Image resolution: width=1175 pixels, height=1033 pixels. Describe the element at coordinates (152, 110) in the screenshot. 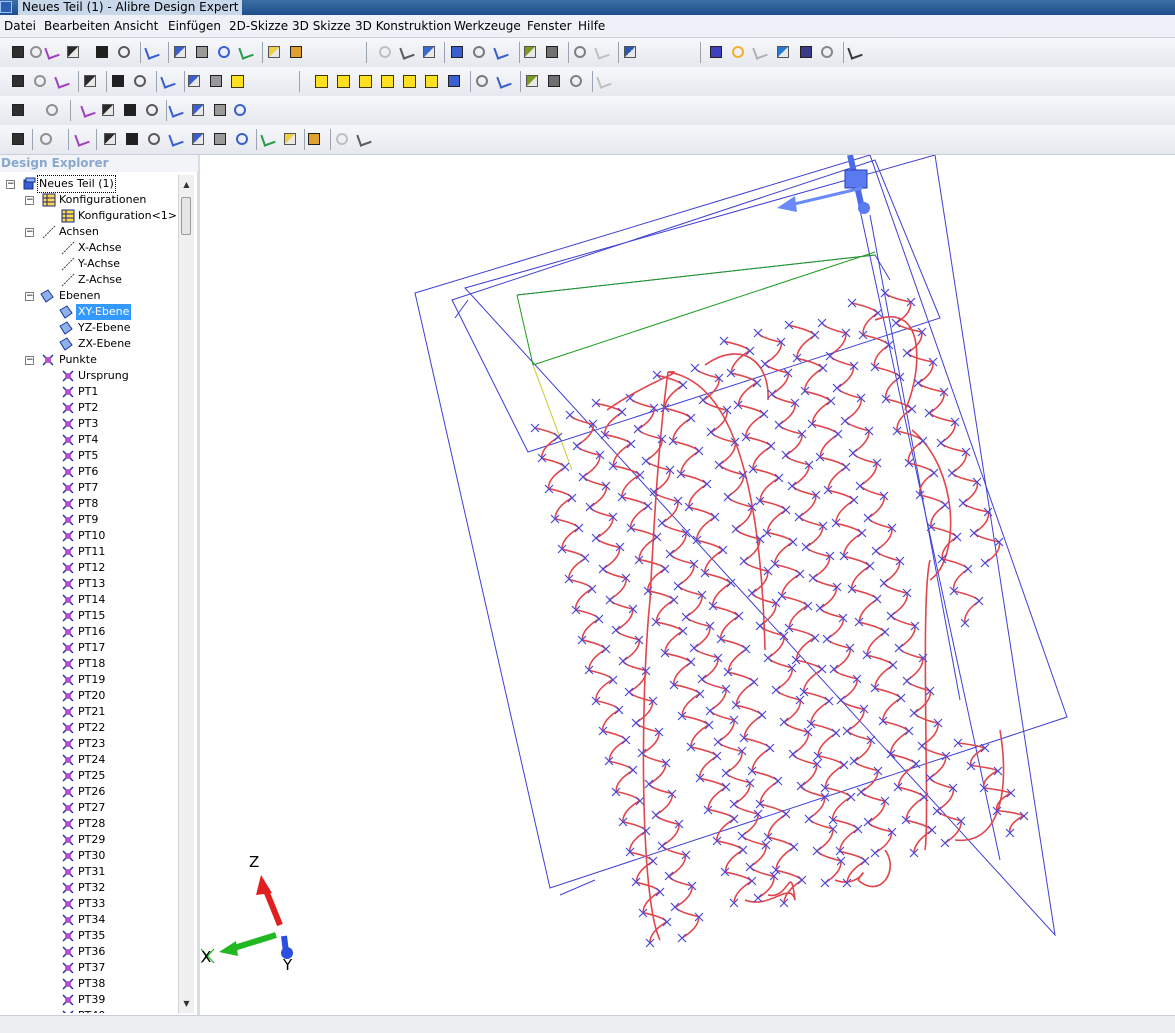

I see `line-d-icon-button` at that location.